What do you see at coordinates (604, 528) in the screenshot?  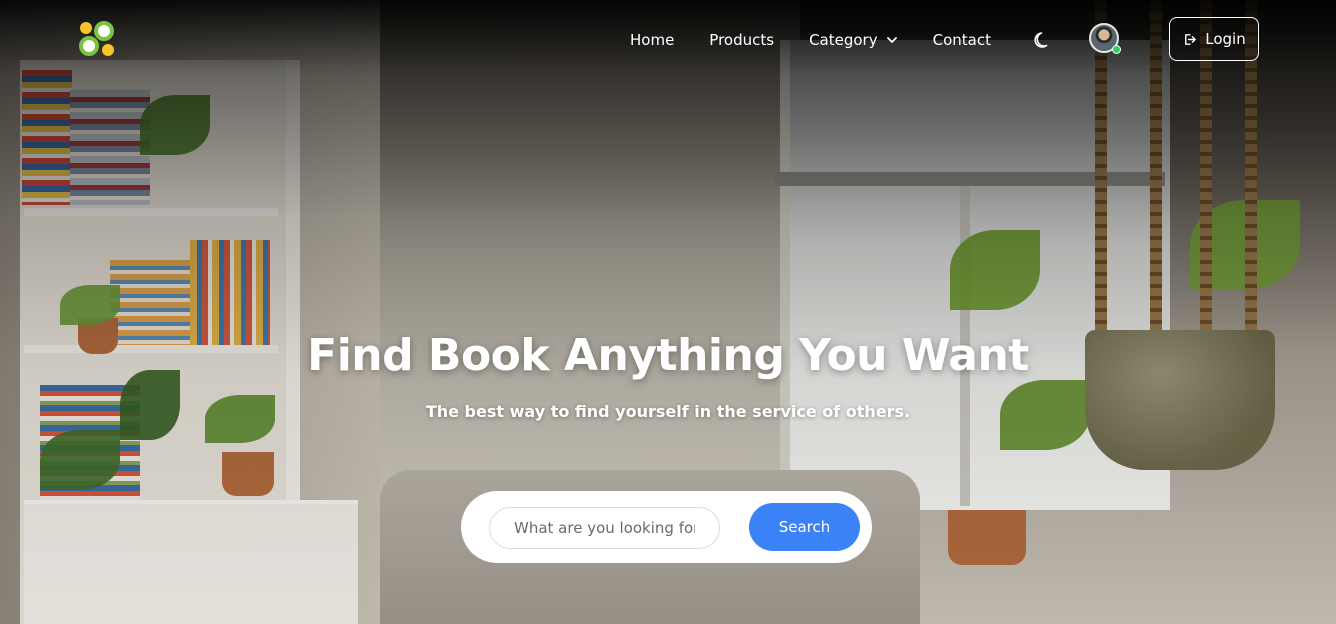 I see `search-input` at bounding box center [604, 528].